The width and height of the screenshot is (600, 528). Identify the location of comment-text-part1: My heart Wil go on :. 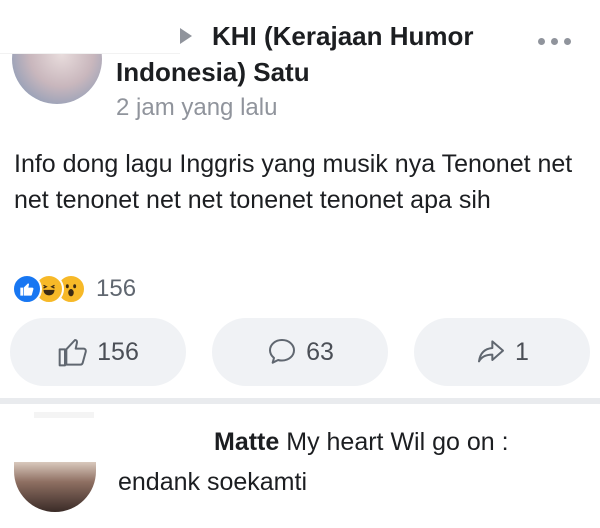
(397, 442).